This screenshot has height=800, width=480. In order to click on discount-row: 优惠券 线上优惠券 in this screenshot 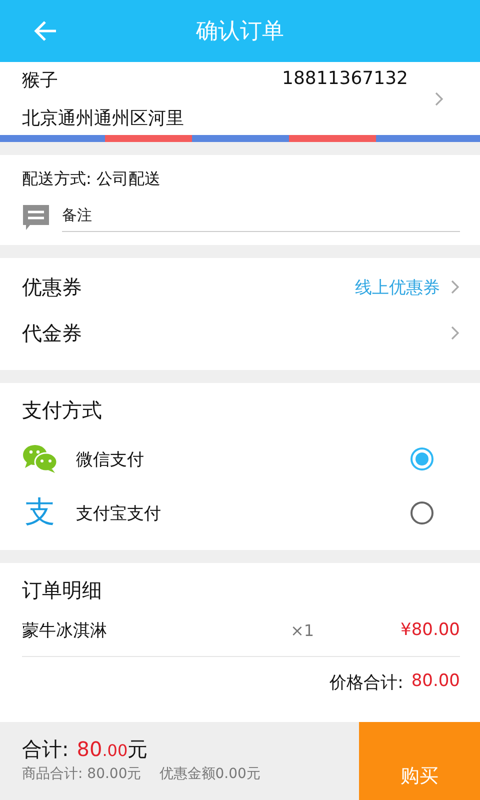, I will do `click(241, 287)`.